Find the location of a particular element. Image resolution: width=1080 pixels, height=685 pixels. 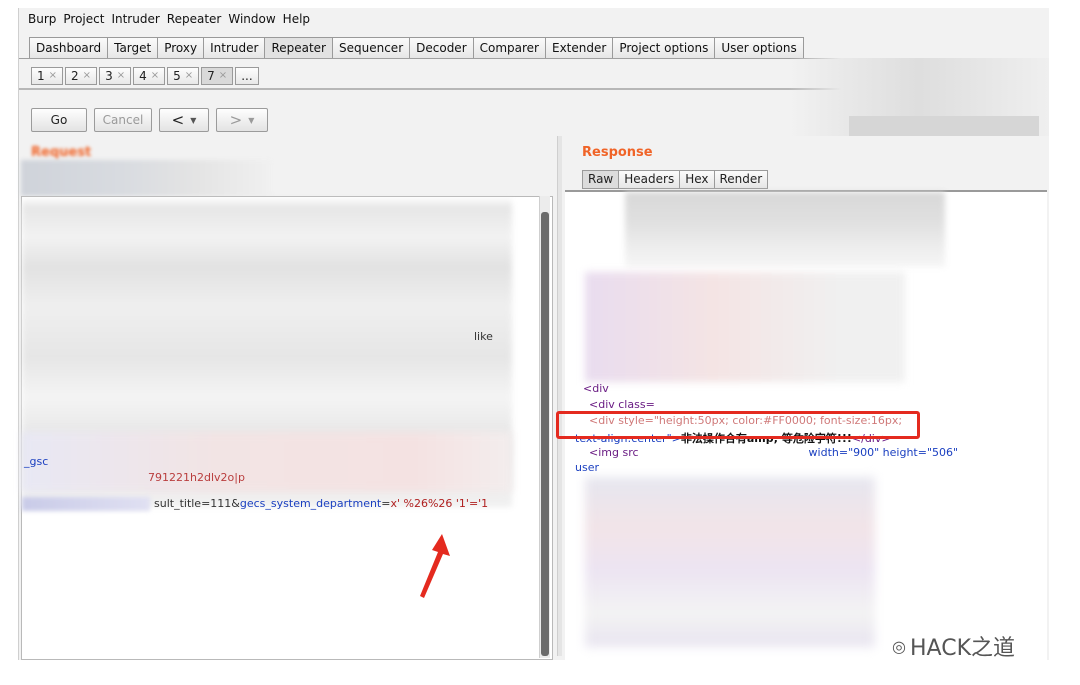

img-tag: <img src is located at coordinates (614, 452).